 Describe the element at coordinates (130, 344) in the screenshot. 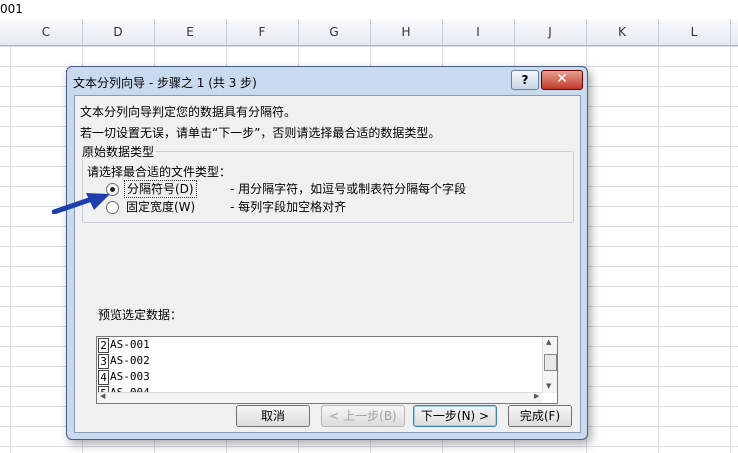

I see `row-text: AS-001` at that location.